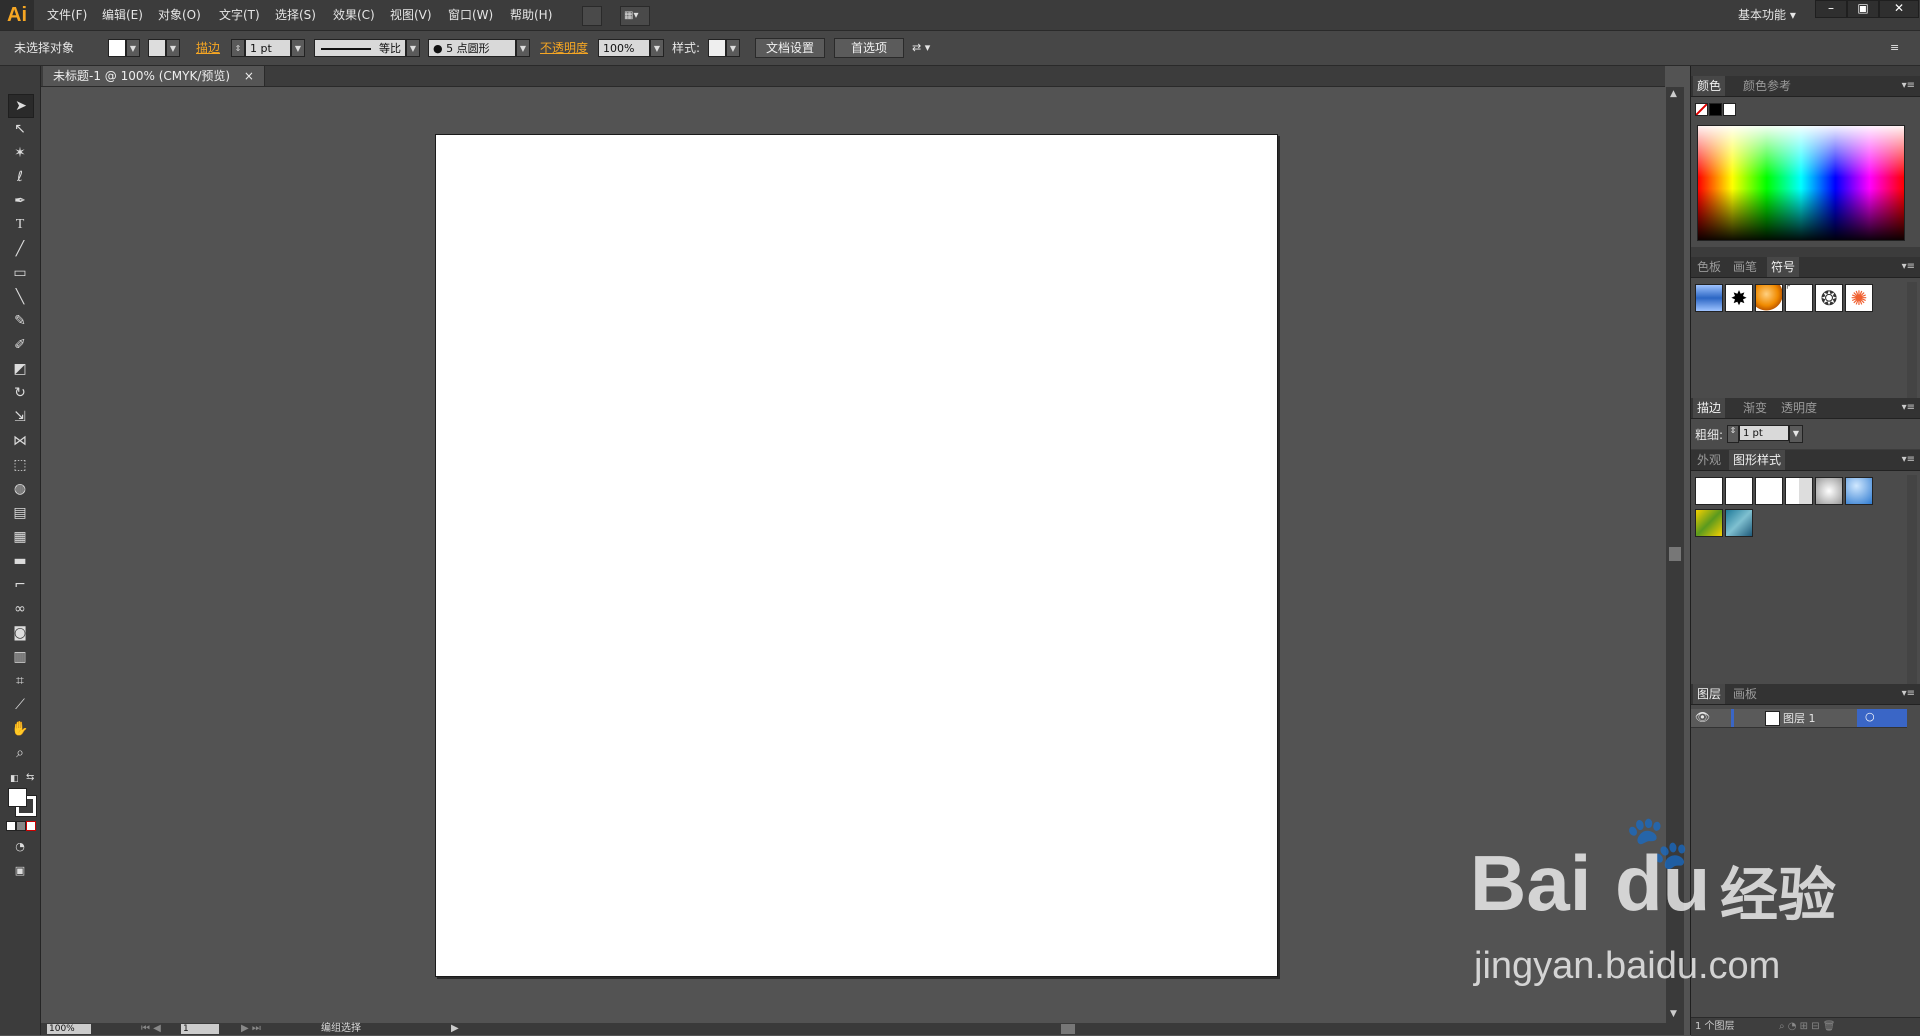 The height and width of the screenshot is (1036, 1920). Describe the element at coordinates (20, 441) in the screenshot. I see `width-tool-icon: ⋈` at that location.